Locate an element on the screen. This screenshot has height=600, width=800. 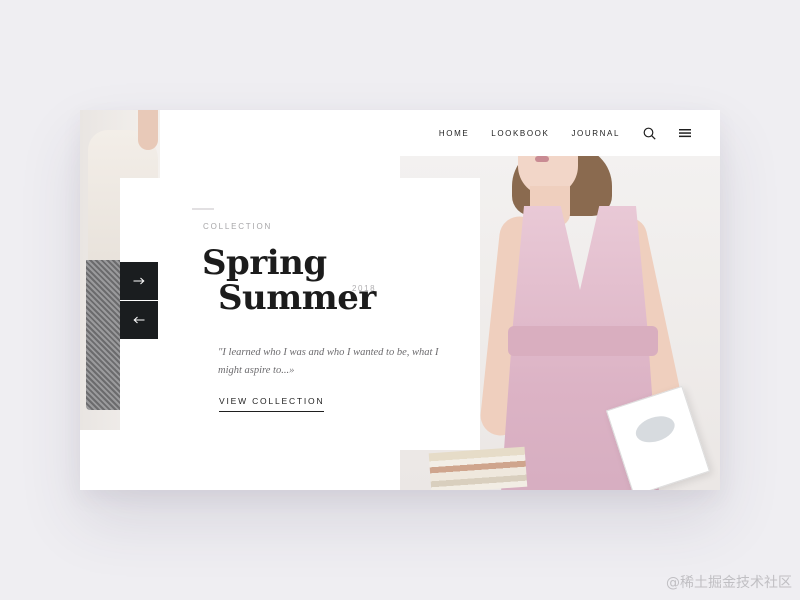
photo-neck is located at coordinates (148, 130).